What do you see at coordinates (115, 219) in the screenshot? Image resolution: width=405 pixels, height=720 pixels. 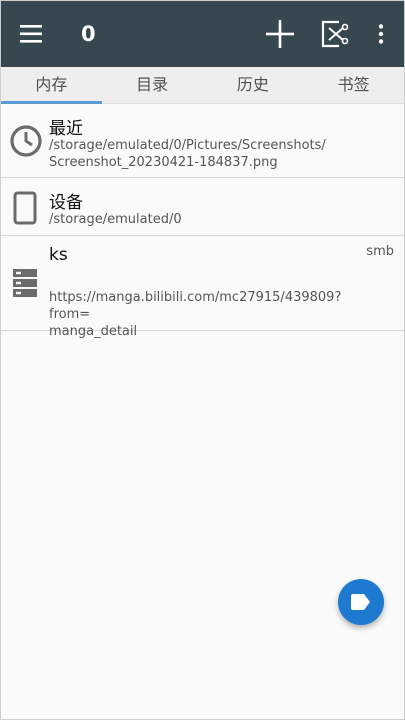 I see `item-path: /storage/emulated/0` at bounding box center [115, 219].